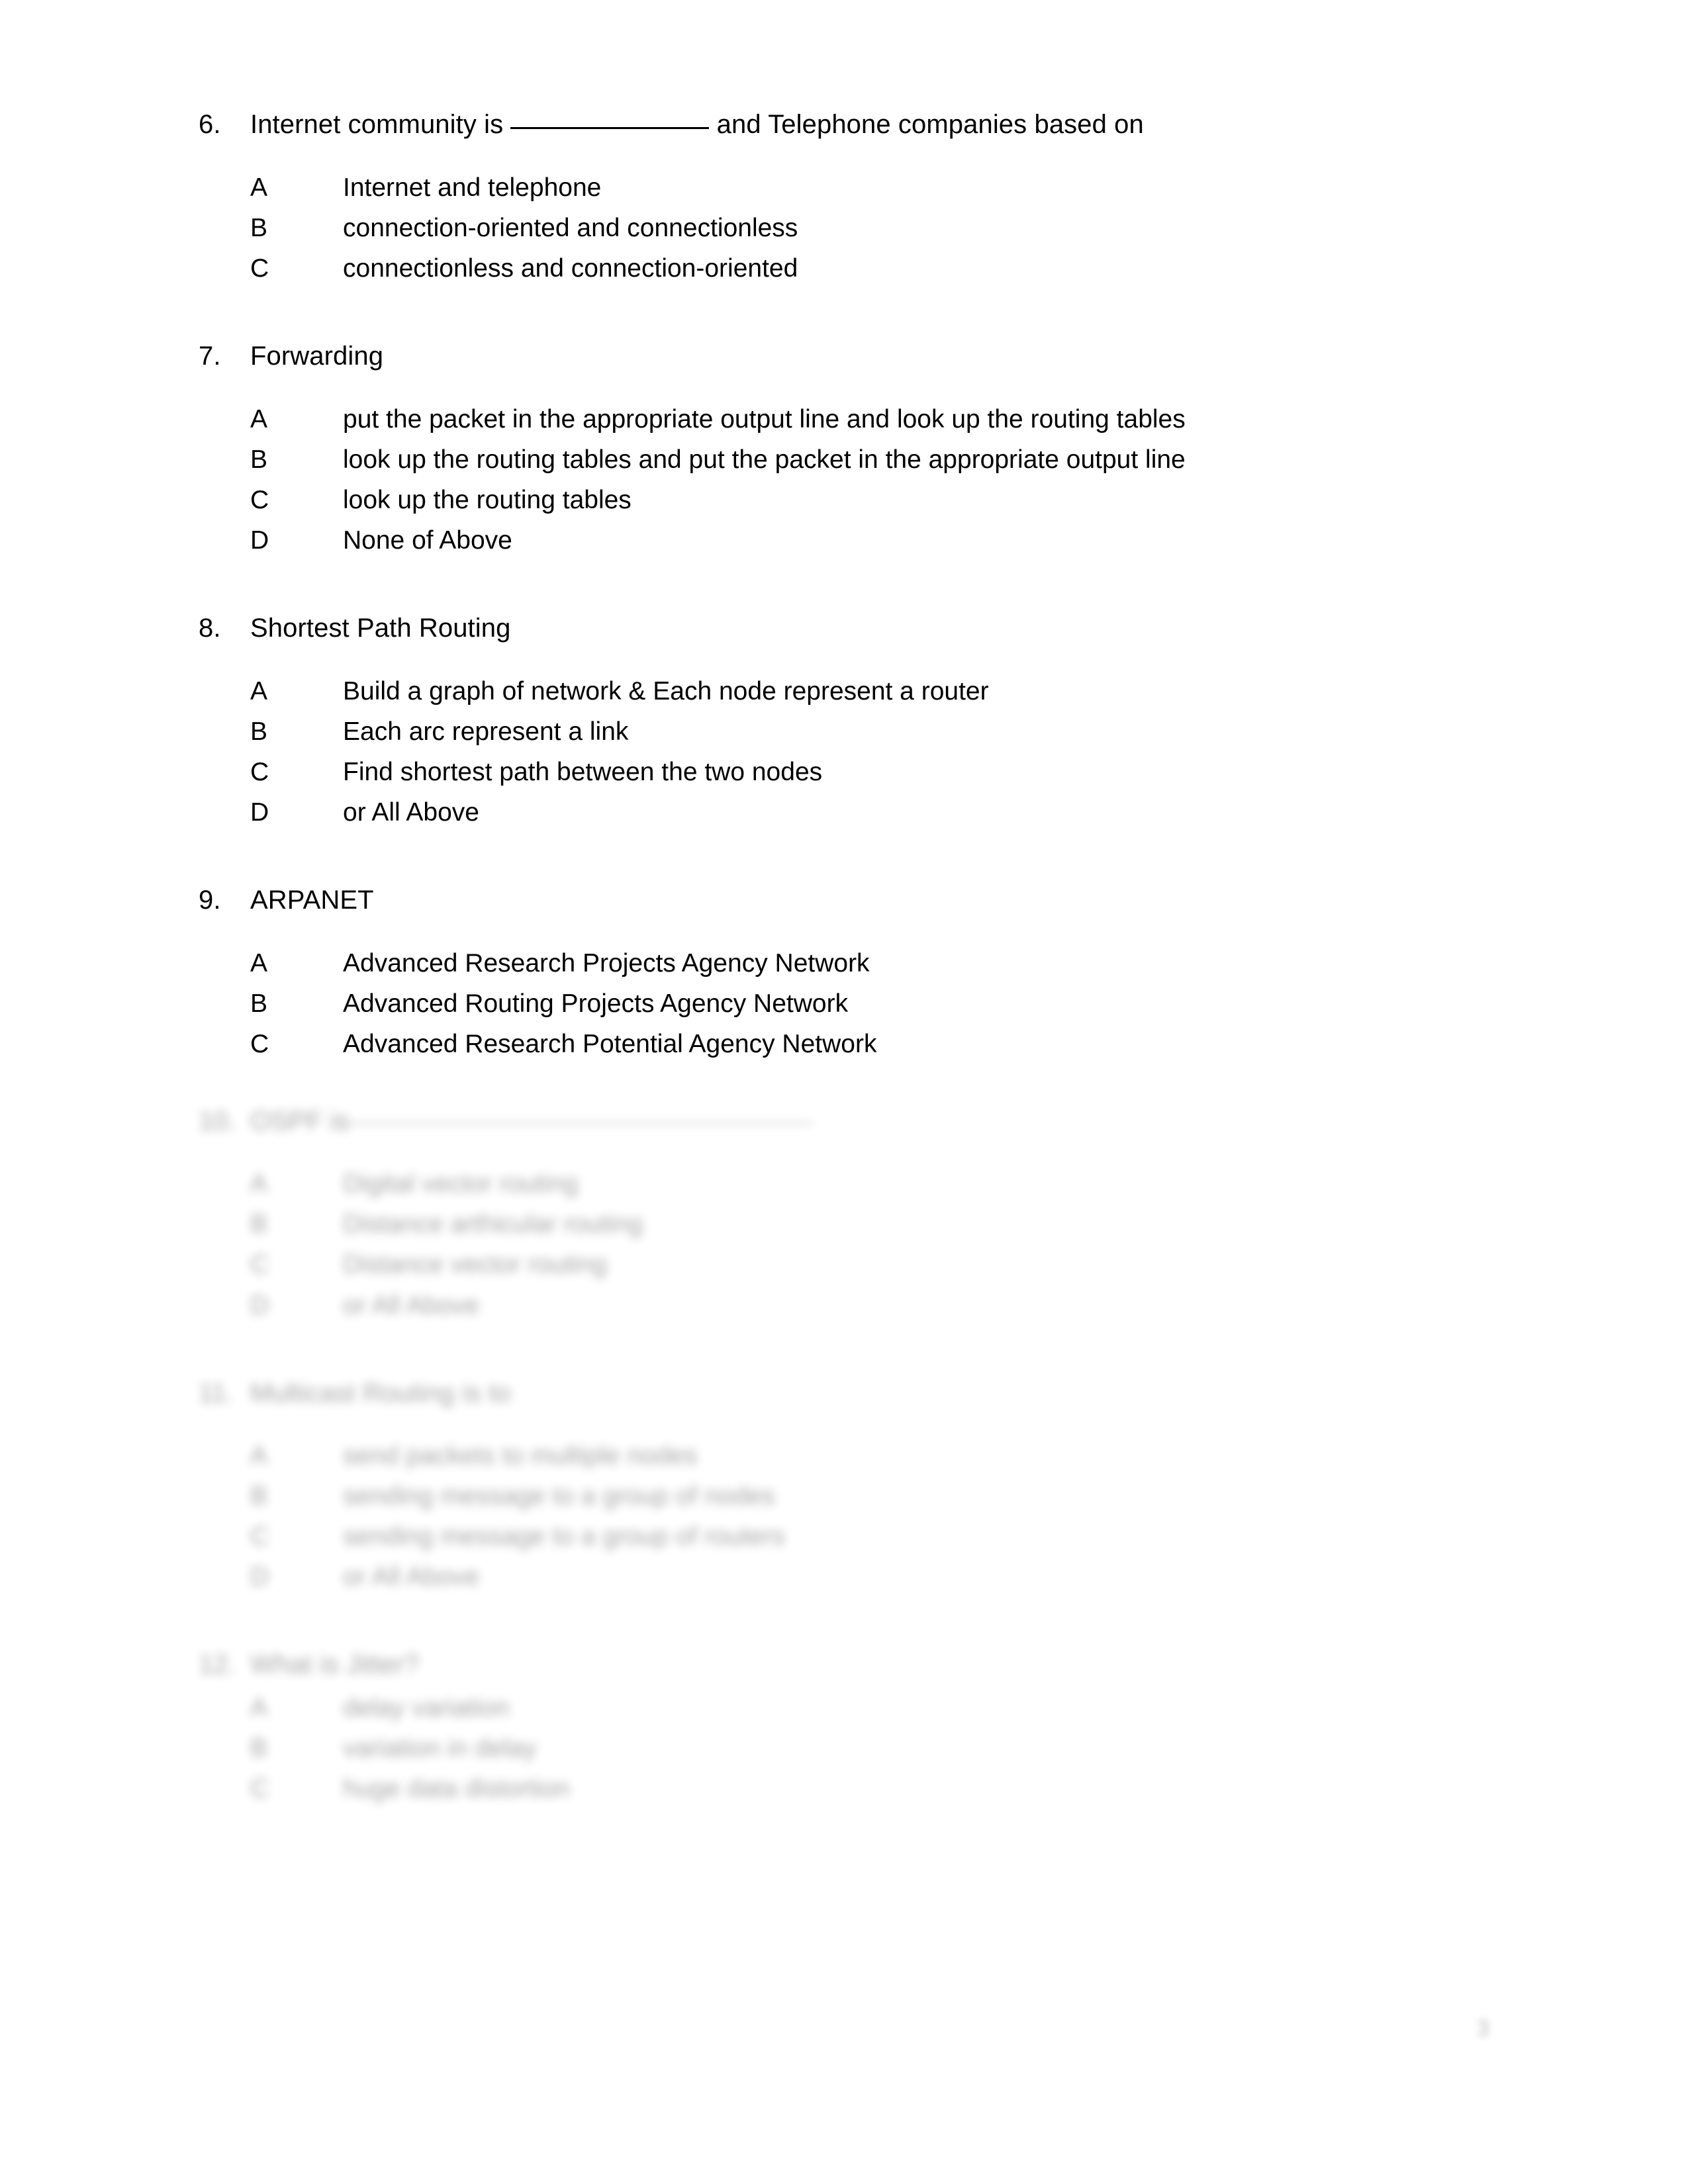 This screenshot has width=1688, height=2184. What do you see at coordinates (217, 1665) in the screenshot?
I see `question-number: 12.` at bounding box center [217, 1665].